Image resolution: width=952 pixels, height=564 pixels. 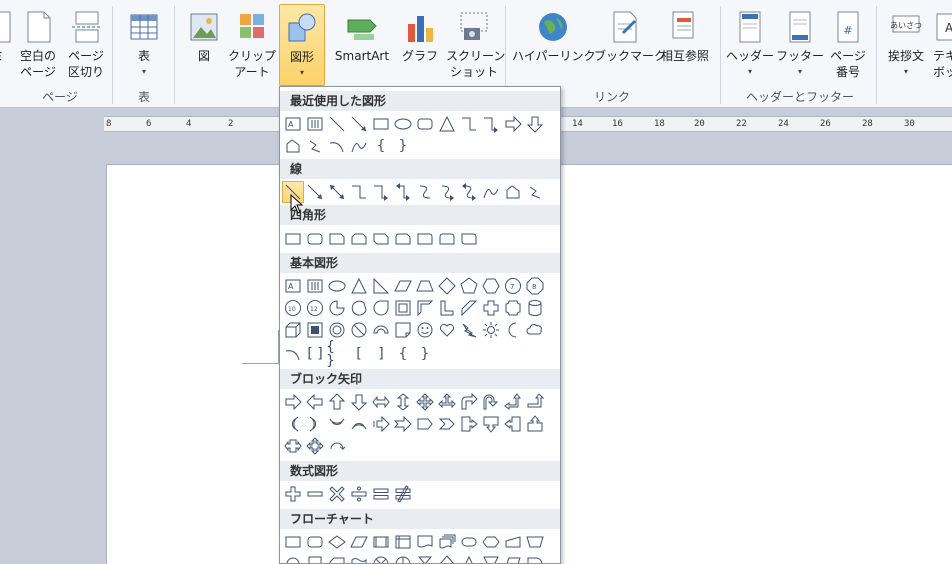 What do you see at coordinates (535, 424) in the screenshot?
I see `up-arrow-callout-shape-icon` at bounding box center [535, 424].